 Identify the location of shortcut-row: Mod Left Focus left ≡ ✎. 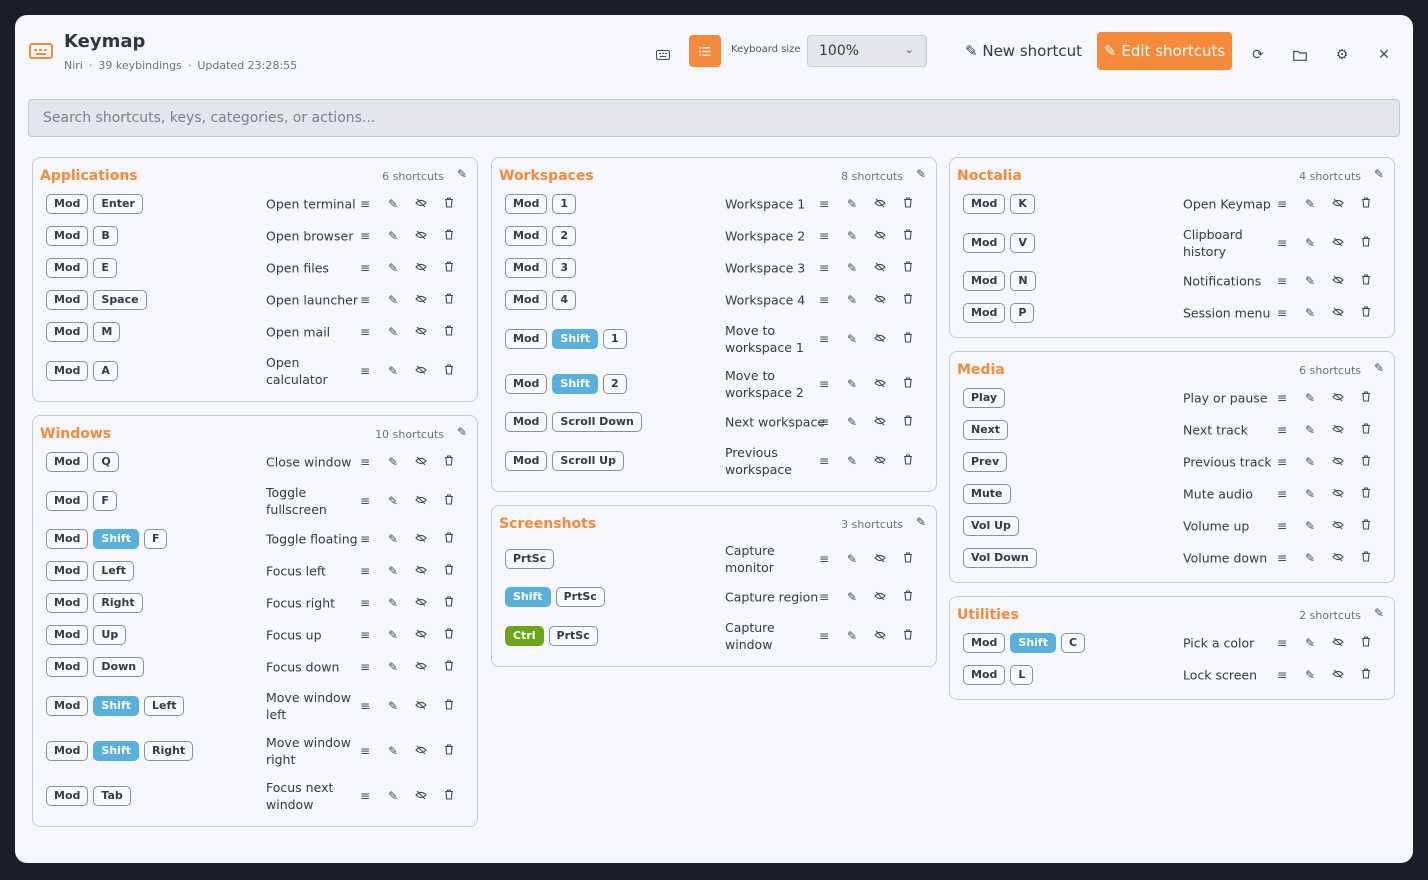
(255, 571).